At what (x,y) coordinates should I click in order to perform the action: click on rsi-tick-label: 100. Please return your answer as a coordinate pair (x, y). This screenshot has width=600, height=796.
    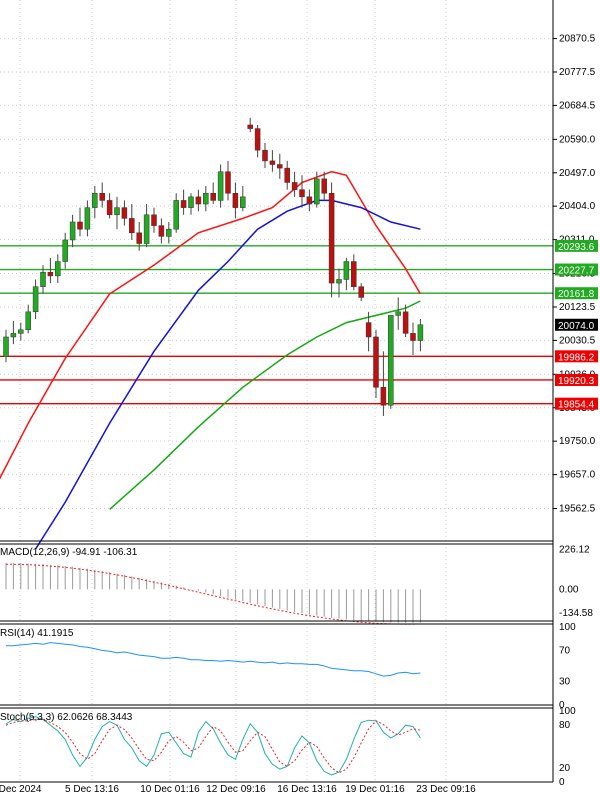
    Looking at the image, I should click on (567, 627).